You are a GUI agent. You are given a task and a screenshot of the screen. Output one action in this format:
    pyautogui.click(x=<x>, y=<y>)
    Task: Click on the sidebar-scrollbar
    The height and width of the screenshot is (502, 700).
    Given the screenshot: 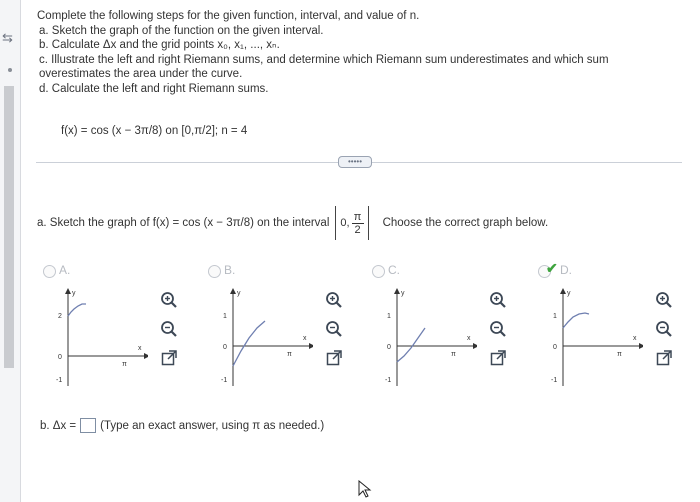 What is the action you would take?
    pyautogui.click(x=9, y=227)
    